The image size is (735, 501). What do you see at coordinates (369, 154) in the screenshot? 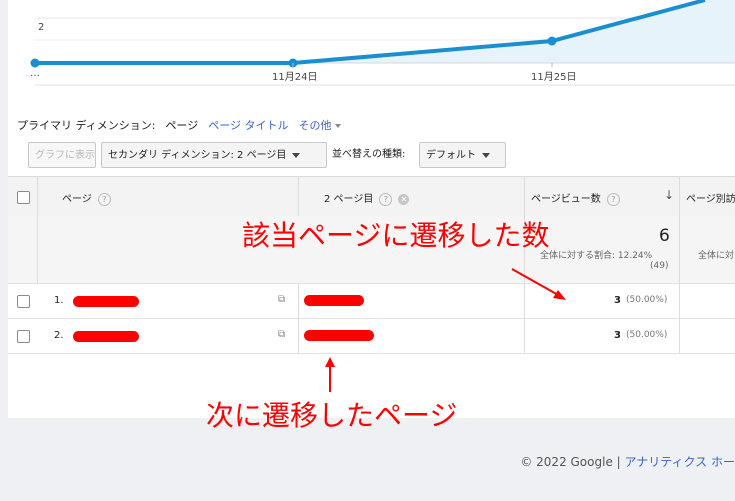
I see `sort-type-label: 並べ替えの種類:` at bounding box center [369, 154].